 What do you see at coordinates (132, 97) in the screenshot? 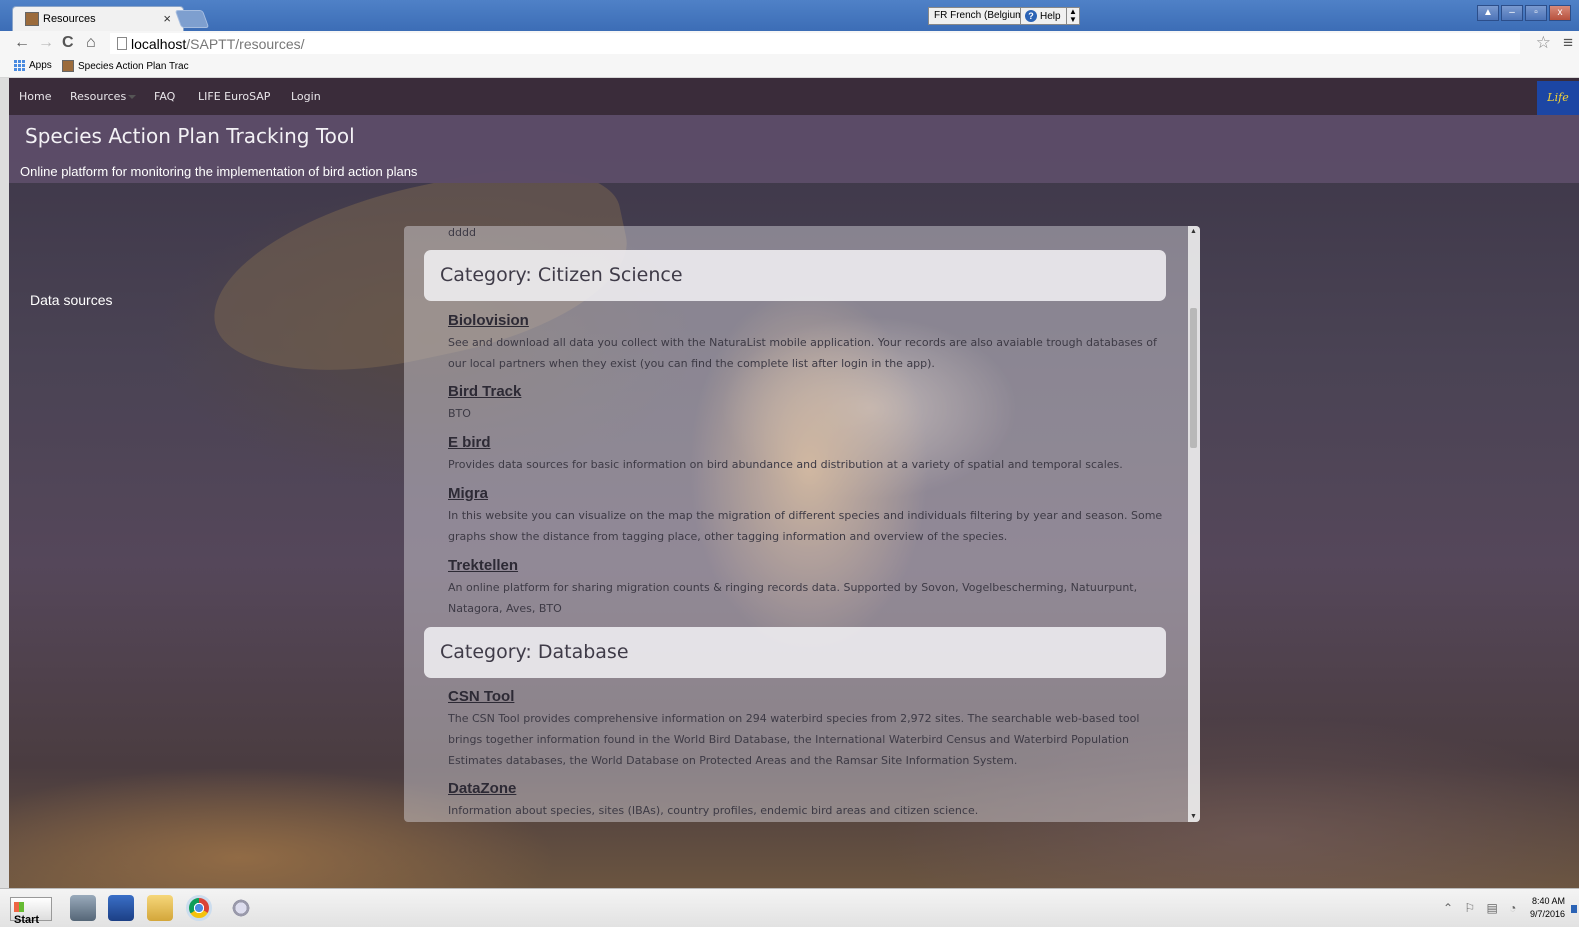
I see `chevron-down-icon` at bounding box center [132, 97].